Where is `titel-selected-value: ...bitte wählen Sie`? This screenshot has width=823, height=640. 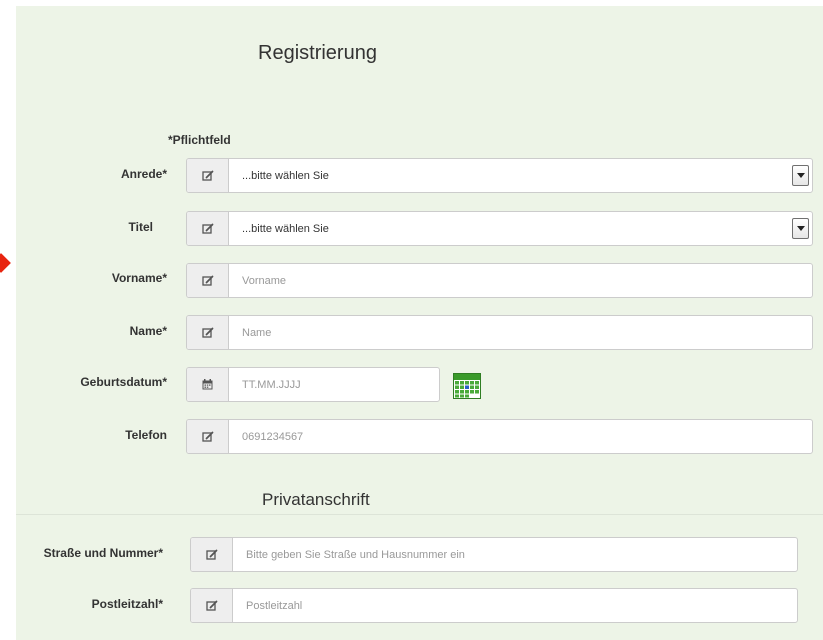
titel-selected-value: ...bitte wählen Sie is located at coordinates (285, 228).